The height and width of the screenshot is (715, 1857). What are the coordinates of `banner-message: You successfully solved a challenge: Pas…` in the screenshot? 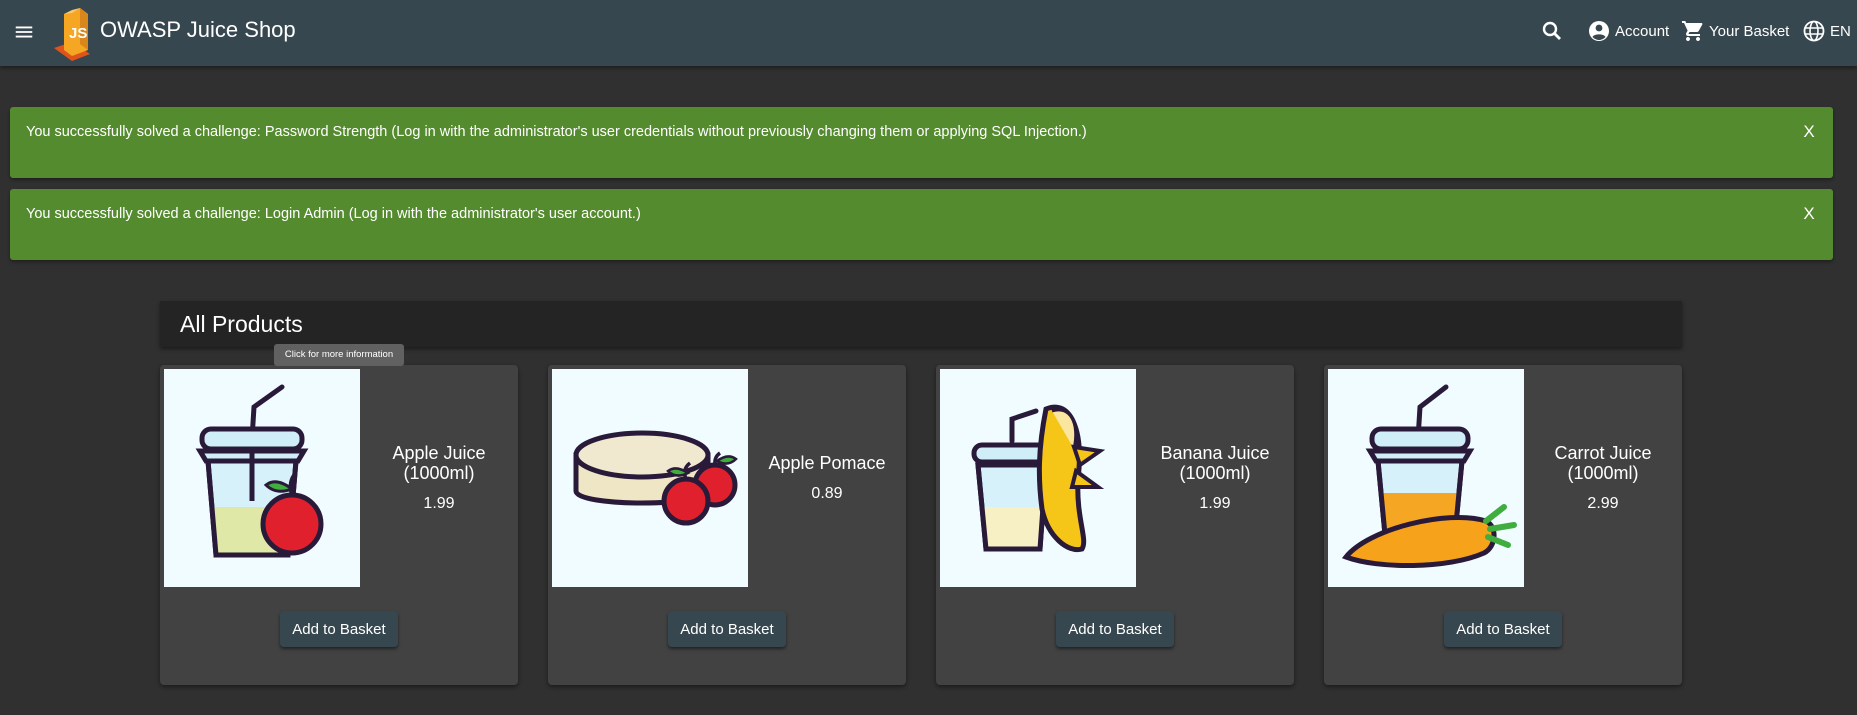 It's located at (556, 132).